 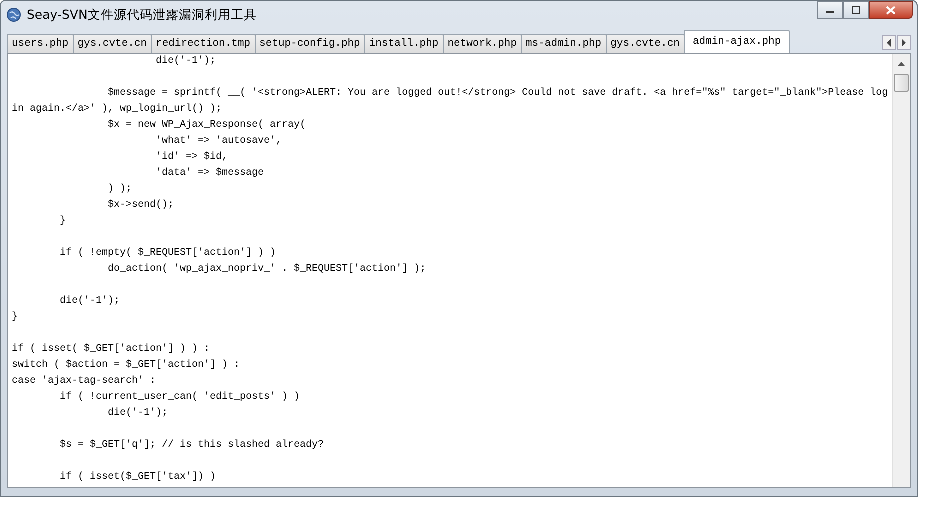 I want to click on file-tab: redirection.tmp, so click(x=203, y=43).